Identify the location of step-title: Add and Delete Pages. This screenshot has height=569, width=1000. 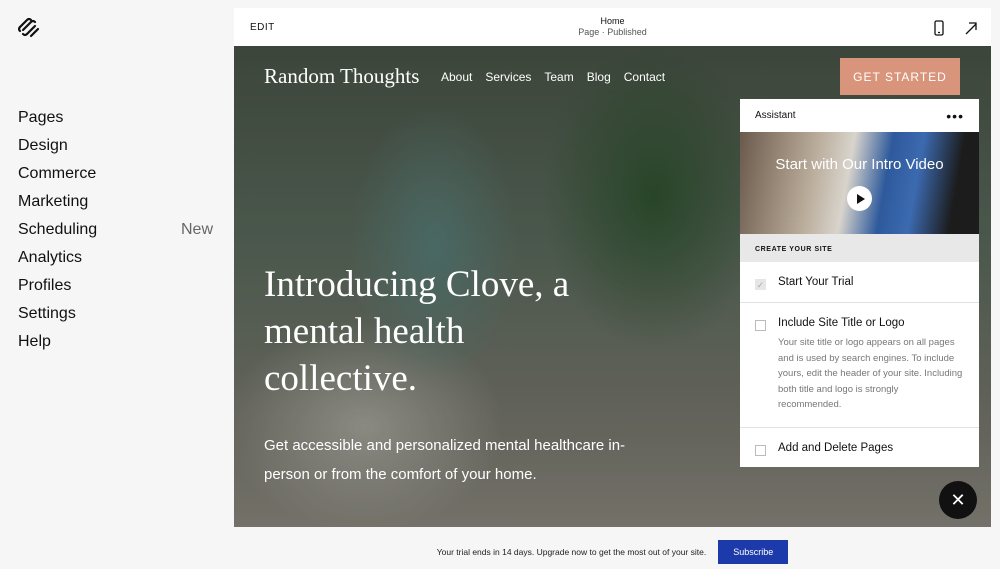
(836, 447).